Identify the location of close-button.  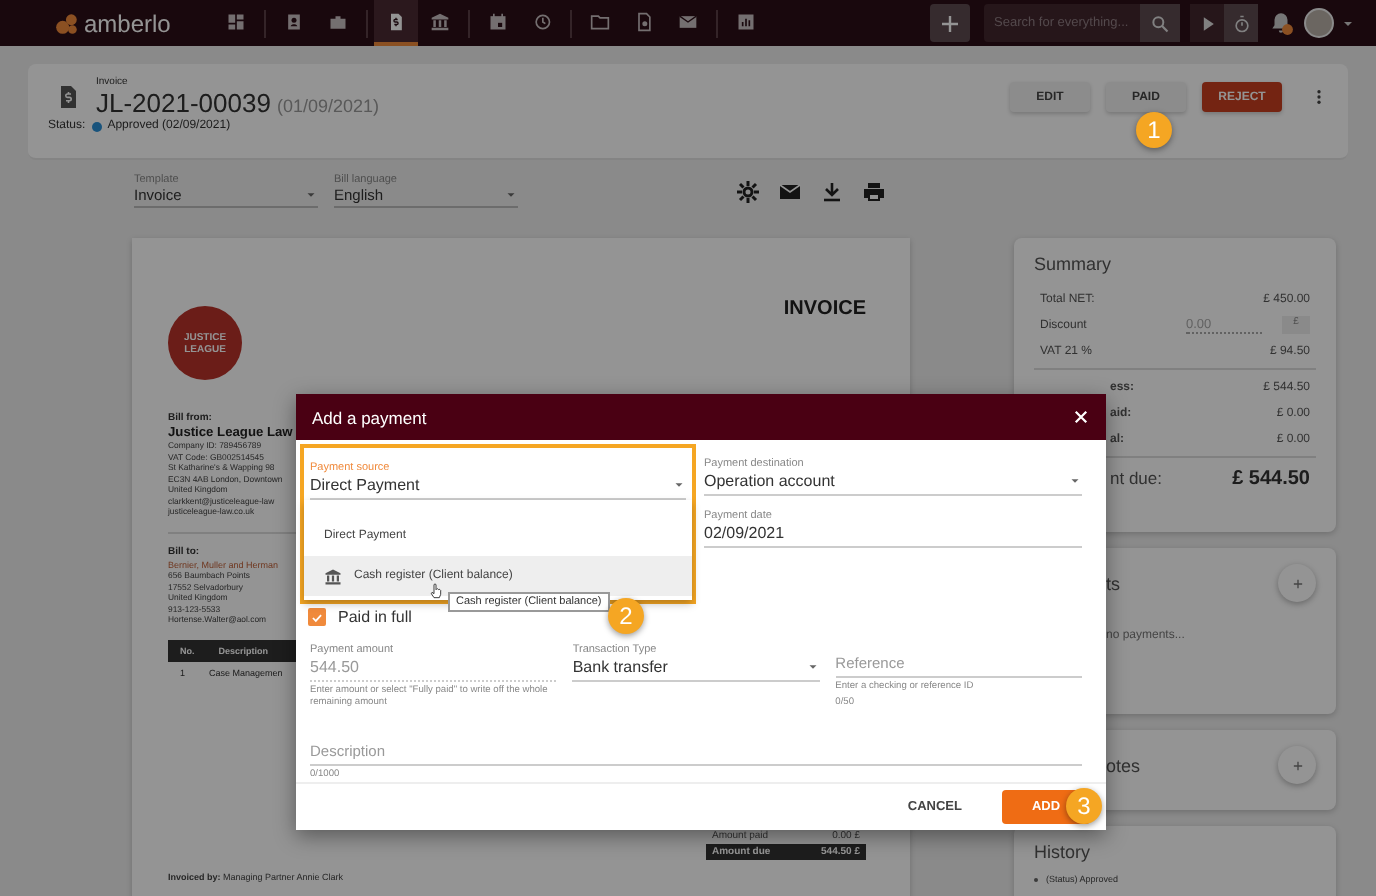
(1081, 417).